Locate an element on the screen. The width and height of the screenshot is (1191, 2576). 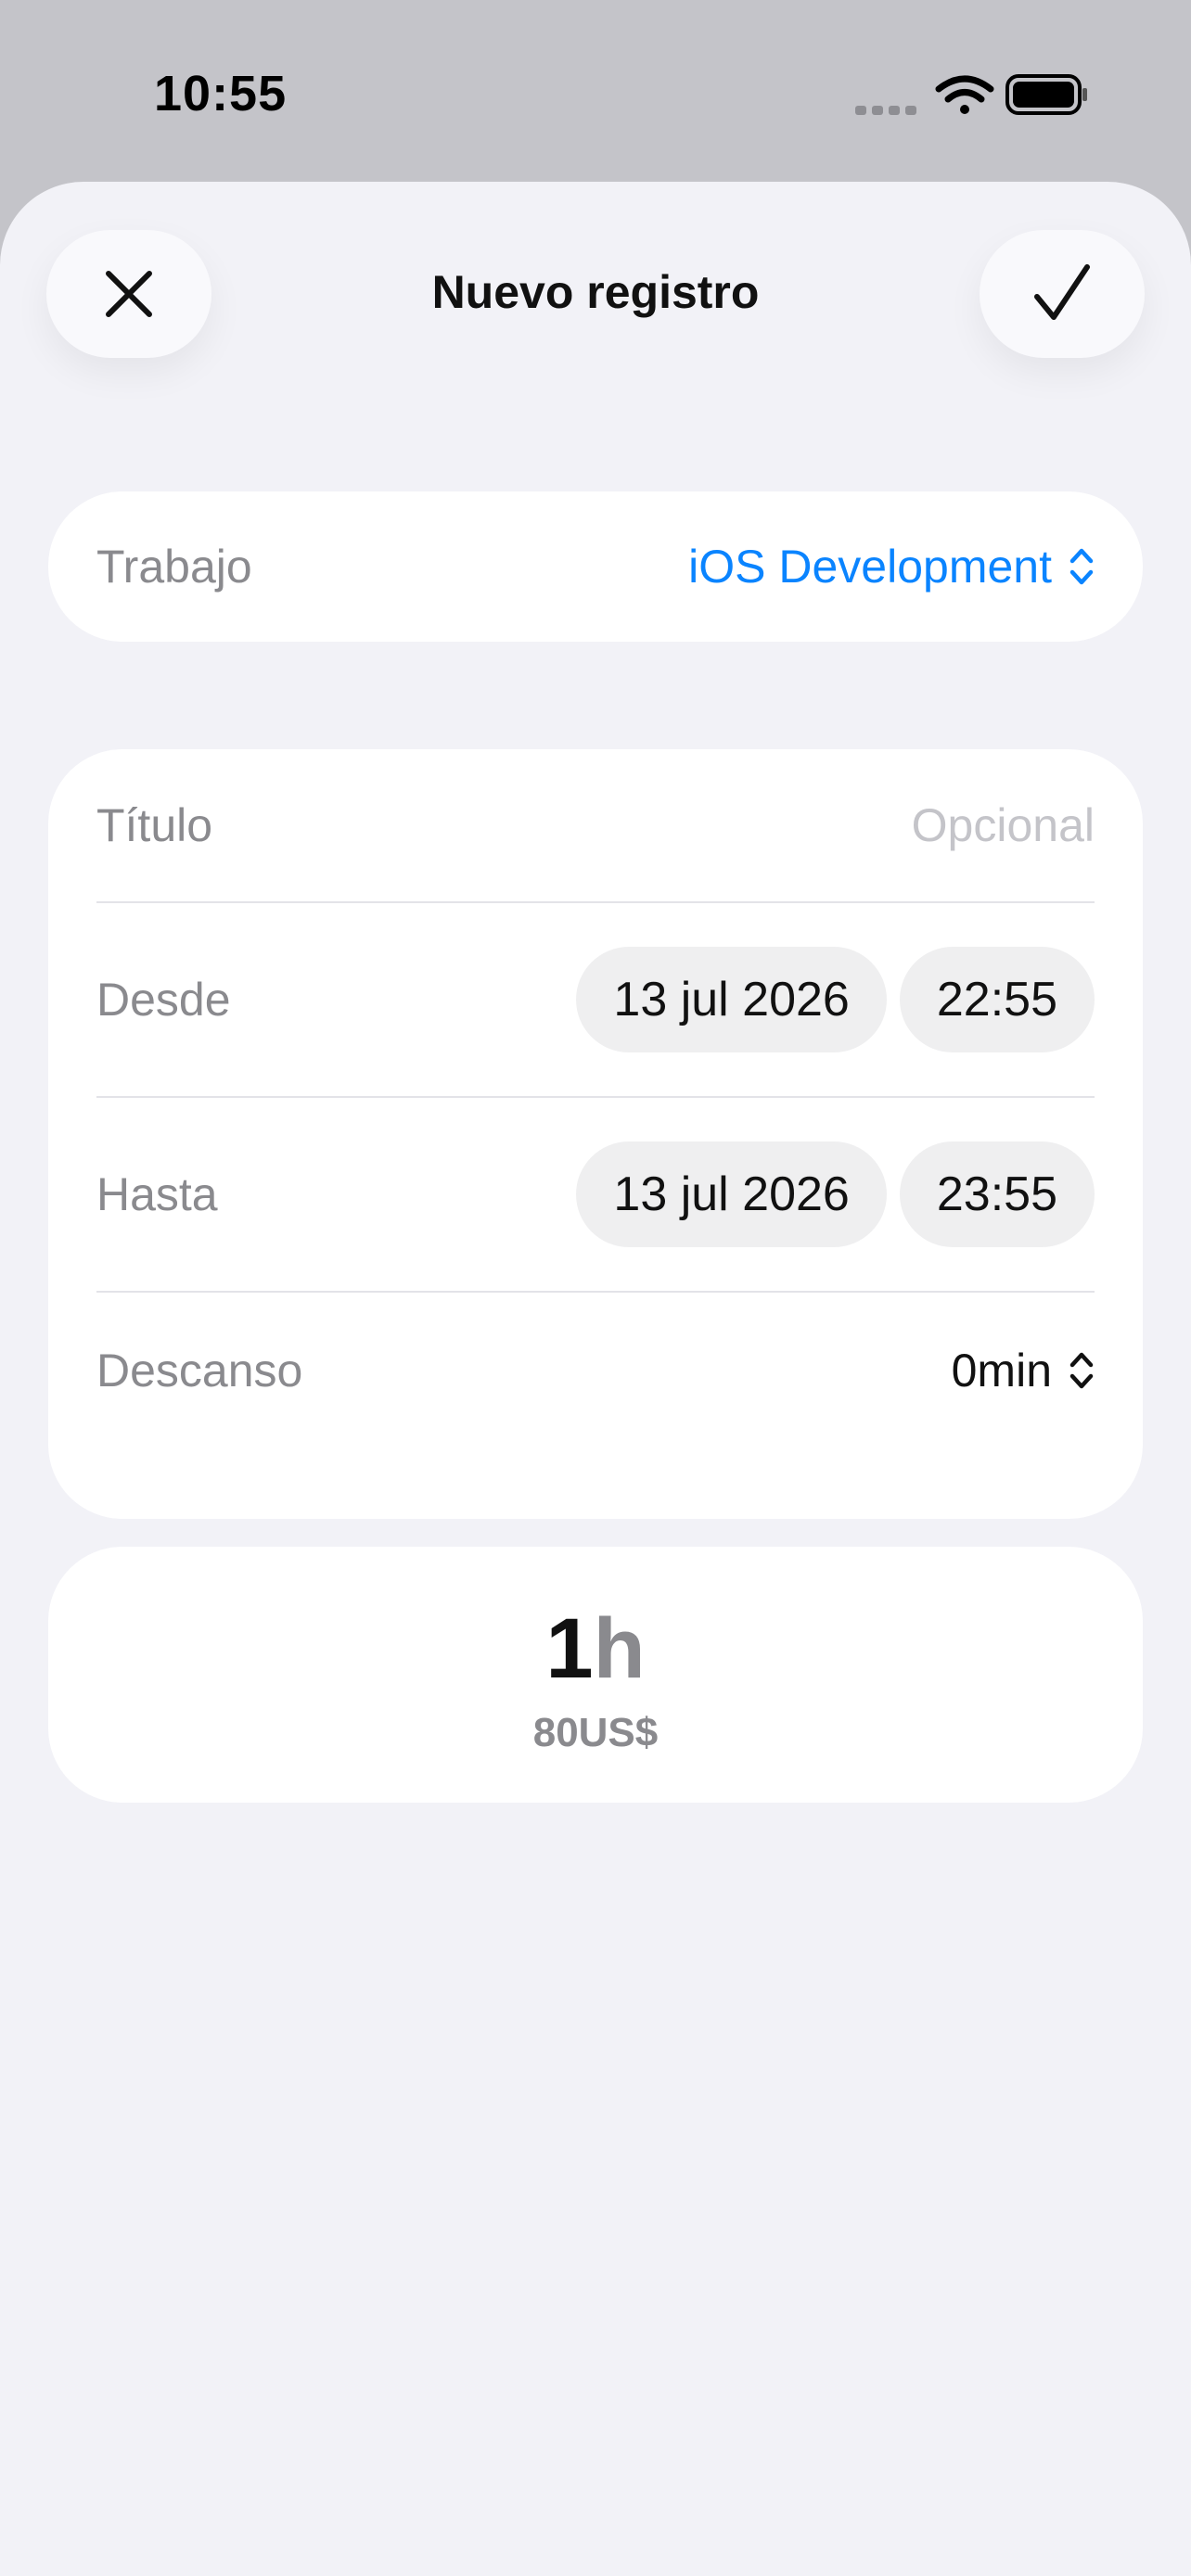
hours-value: 1 is located at coordinates (569, 1648).